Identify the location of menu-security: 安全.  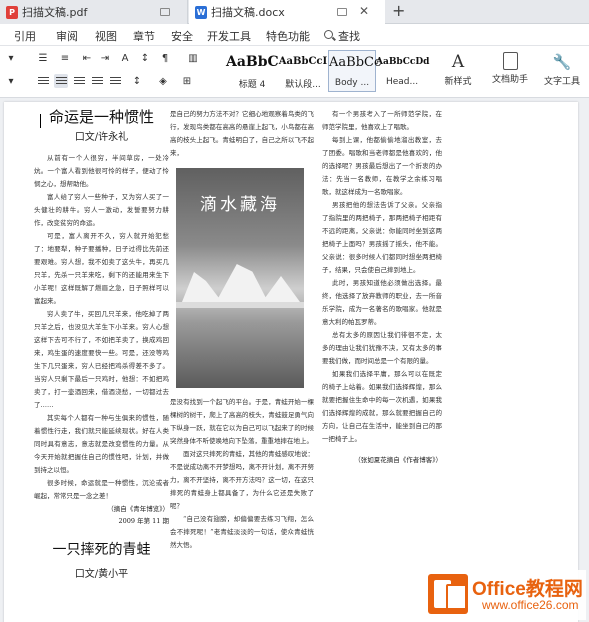
(182, 36).